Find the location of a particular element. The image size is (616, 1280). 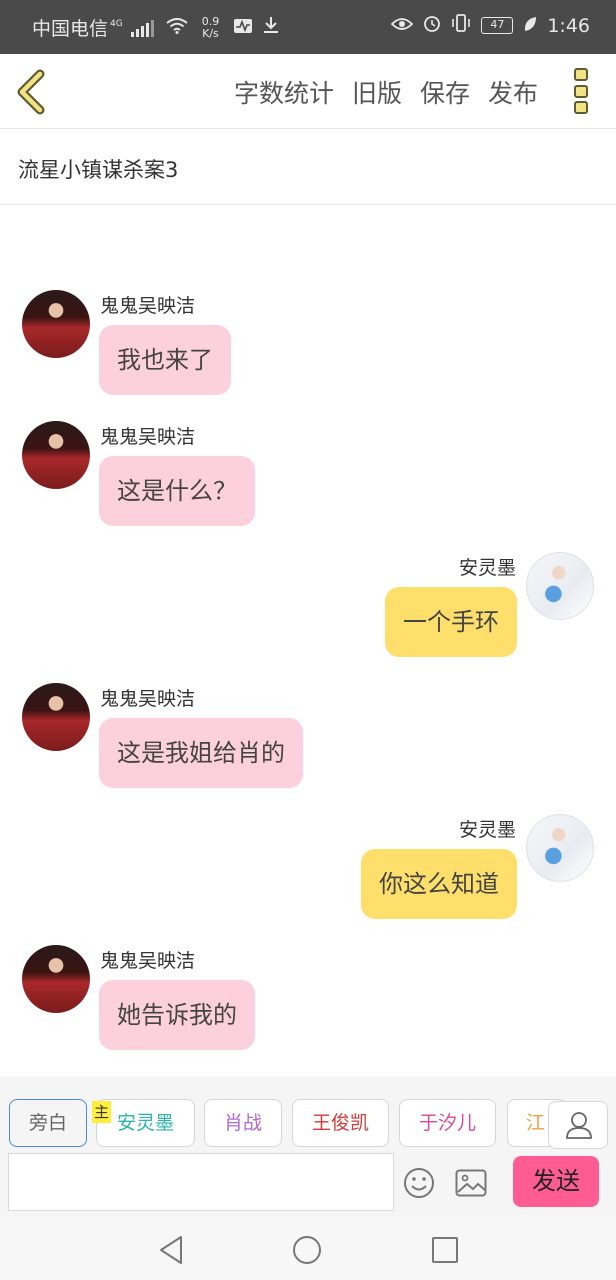

image-icon is located at coordinates (471, 1183).